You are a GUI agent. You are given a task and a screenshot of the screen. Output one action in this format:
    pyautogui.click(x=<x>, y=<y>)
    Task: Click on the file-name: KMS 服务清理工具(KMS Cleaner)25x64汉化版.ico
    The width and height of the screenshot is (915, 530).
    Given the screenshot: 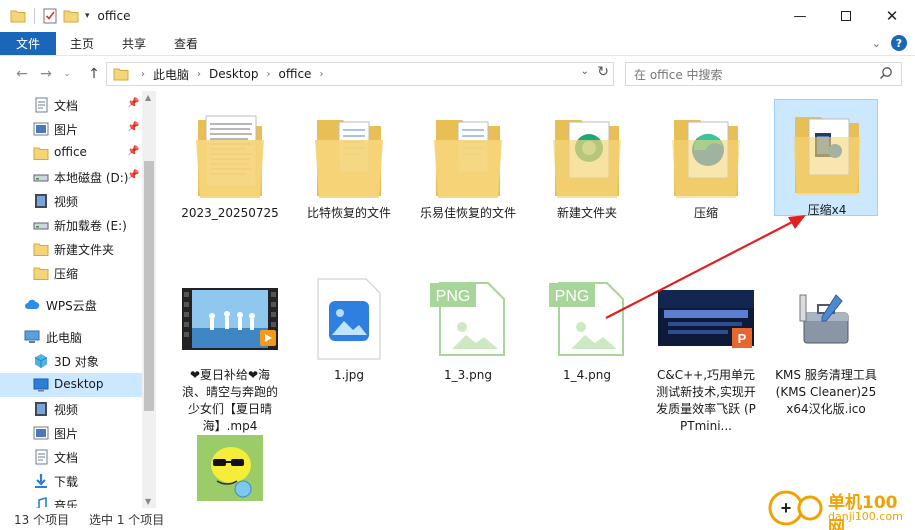 What is the action you would take?
    pyautogui.click(x=826, y=392)
    